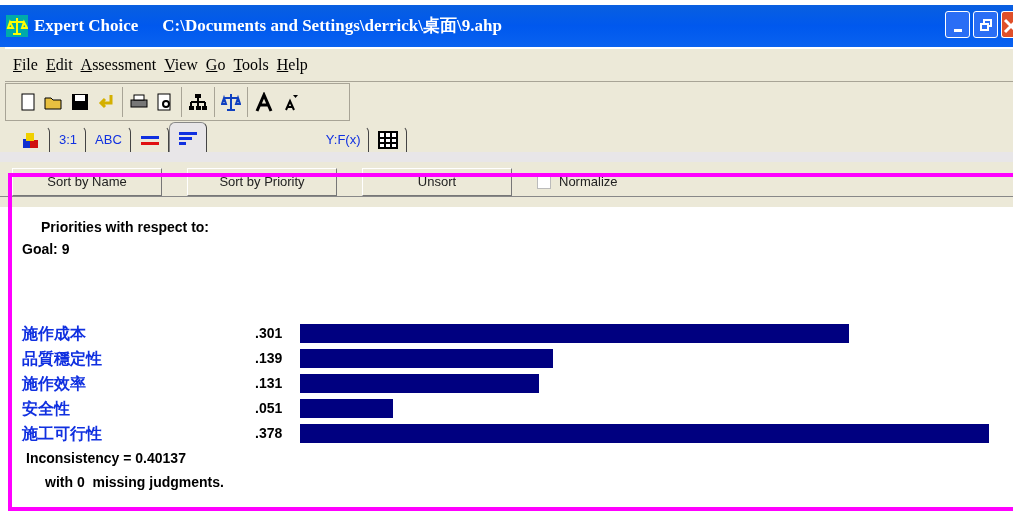 Image resolution: width=1013 pixels, height=515 pixels. Describe the element at coordinates (187, 137) in the screenshot. I see `tab` at that location.